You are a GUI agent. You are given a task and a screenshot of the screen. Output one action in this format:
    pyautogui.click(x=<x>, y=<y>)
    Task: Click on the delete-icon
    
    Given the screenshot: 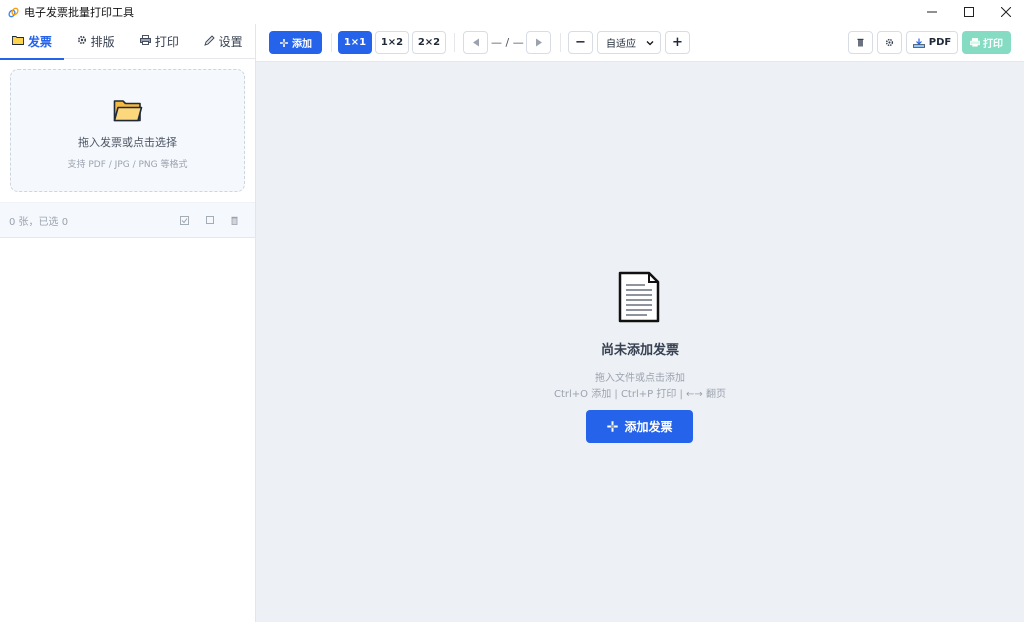 What is the action you would take?
    pyautogui.click(x=234, y=220)
    